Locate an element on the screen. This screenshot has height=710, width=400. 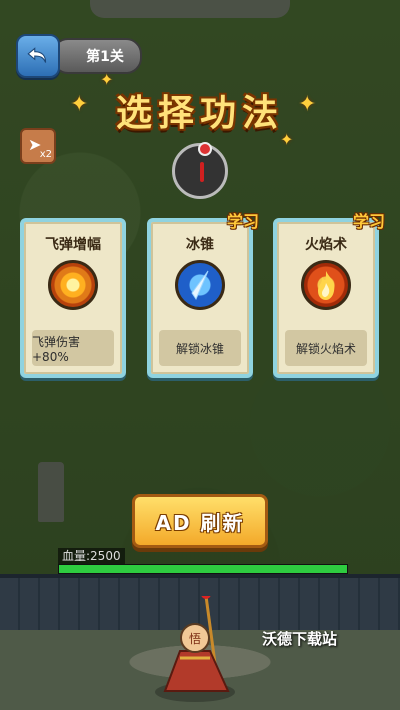
stopwatch-icon is located at coordinates (200, 170).